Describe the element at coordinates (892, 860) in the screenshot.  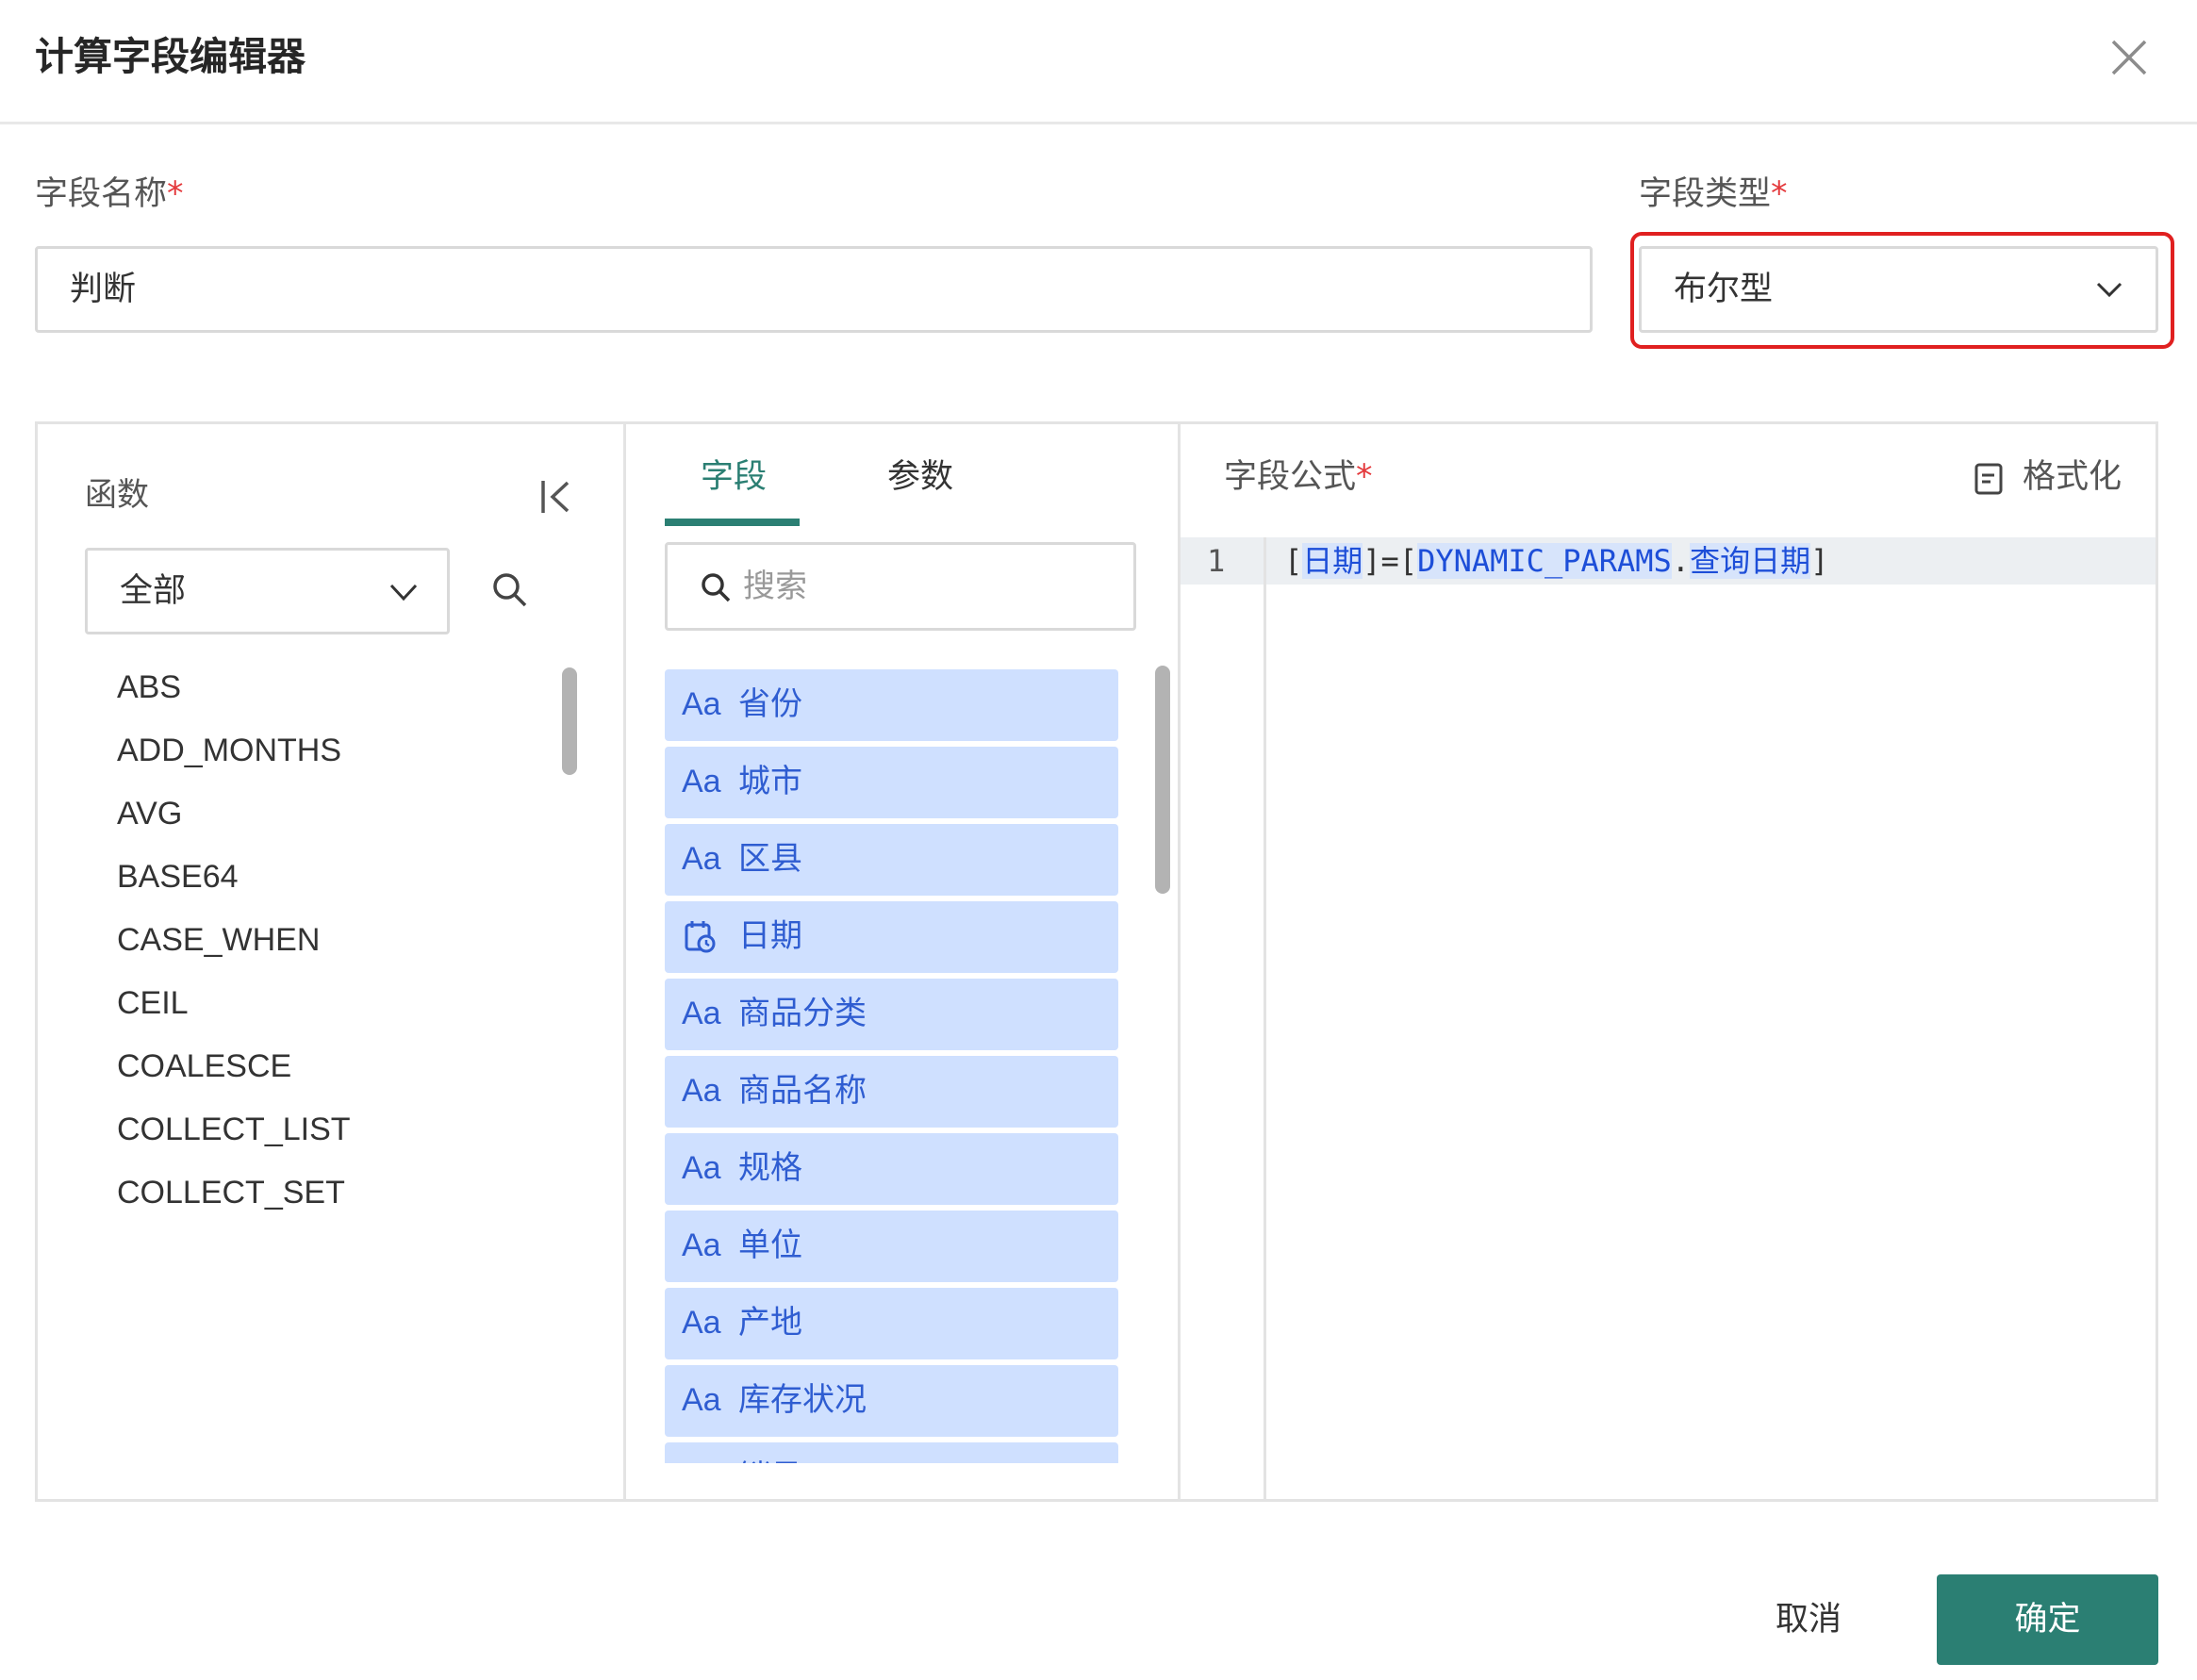
I see `field-item: Aa 区县` at that location.